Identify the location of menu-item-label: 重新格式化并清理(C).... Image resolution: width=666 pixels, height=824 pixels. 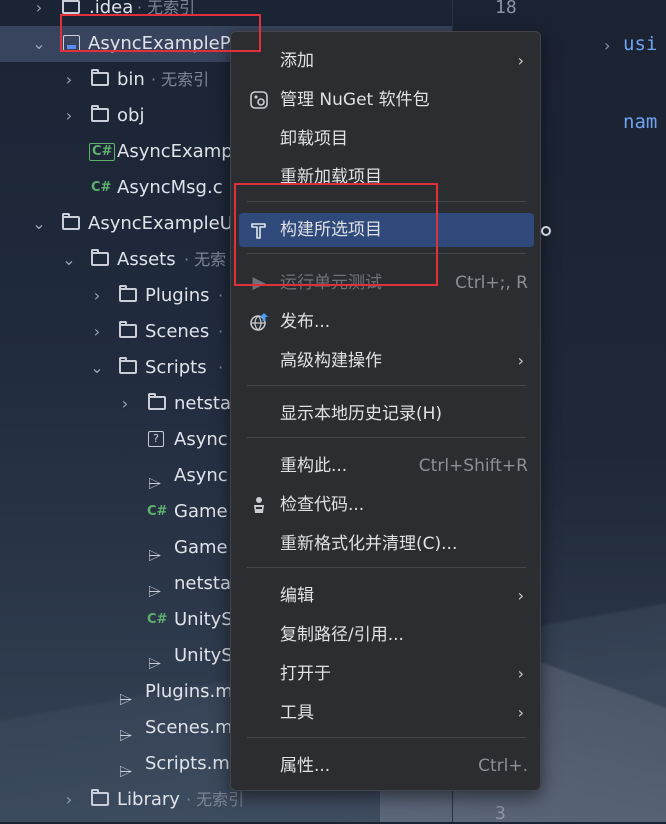
(369, 544).